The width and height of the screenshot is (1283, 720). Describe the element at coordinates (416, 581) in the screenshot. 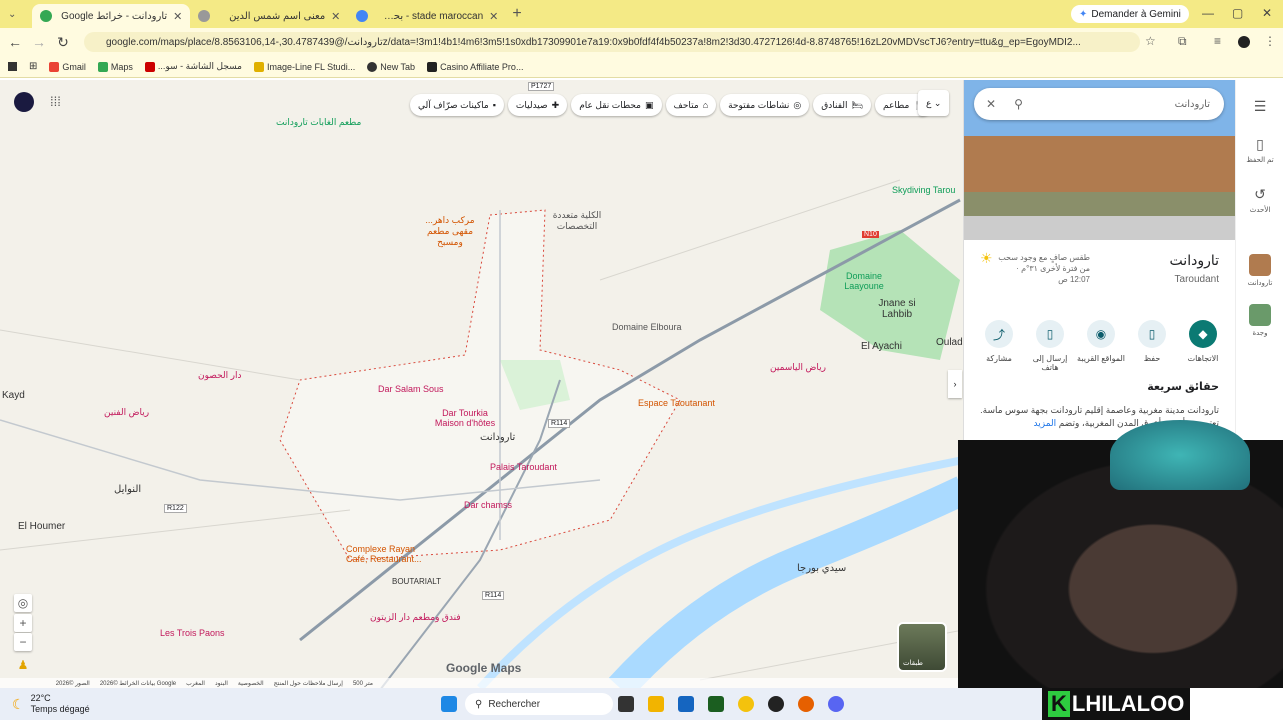

I see `map-label: BOUTARIALT` at that location.